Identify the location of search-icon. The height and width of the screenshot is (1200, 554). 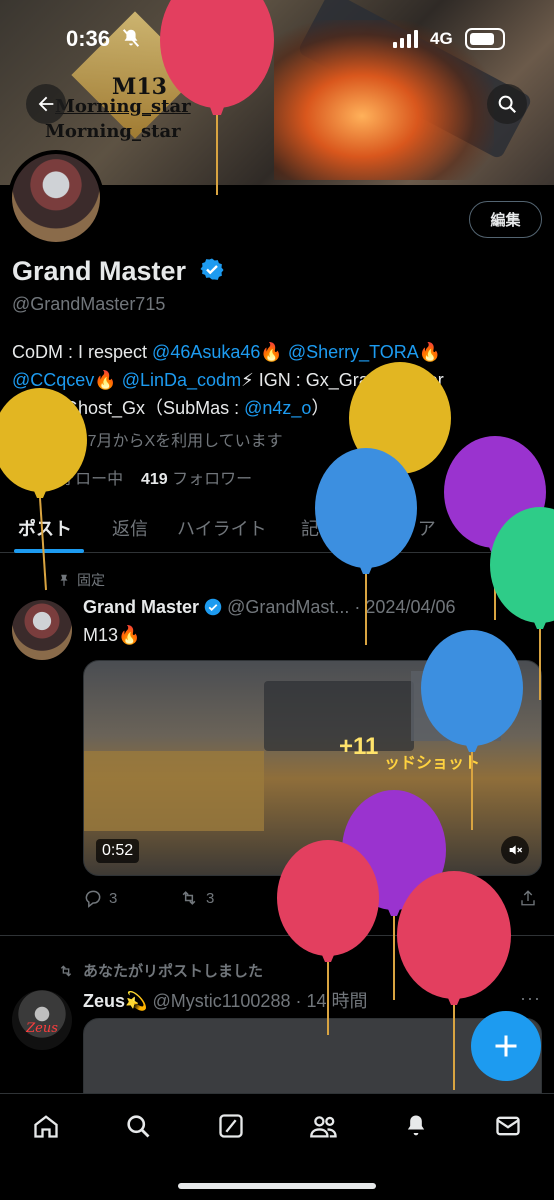
(138, 1126).